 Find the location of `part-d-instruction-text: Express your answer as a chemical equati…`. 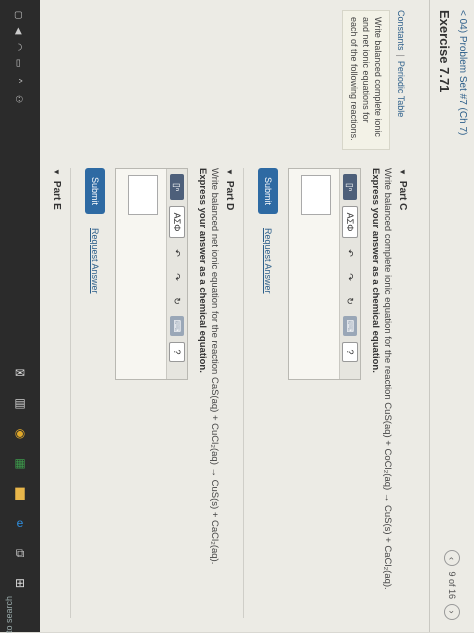

part-d-instruction-text: Express your answer as a chemical equati… is located at coordinates (202, 270).